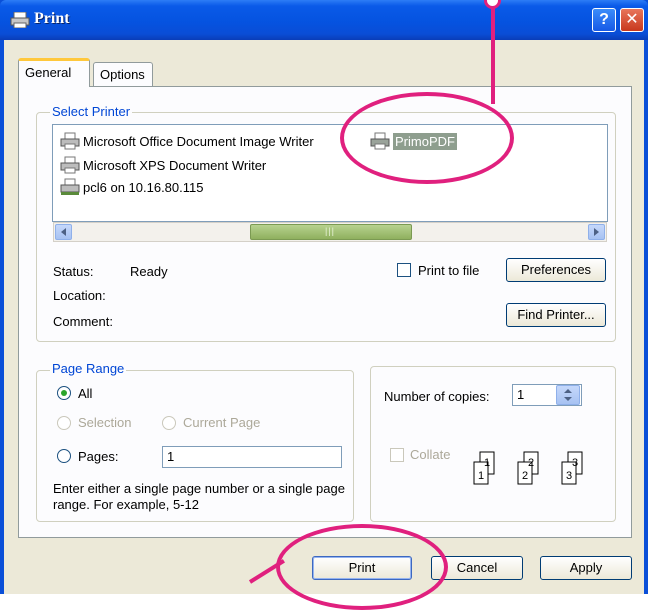 Image resolution: width=648 pixels, height=610 pixels. What do you see at coordinates (448, 270) in the screenshot?
I see `print-to-file-label: Print to file` at bounding box center [448, 270].